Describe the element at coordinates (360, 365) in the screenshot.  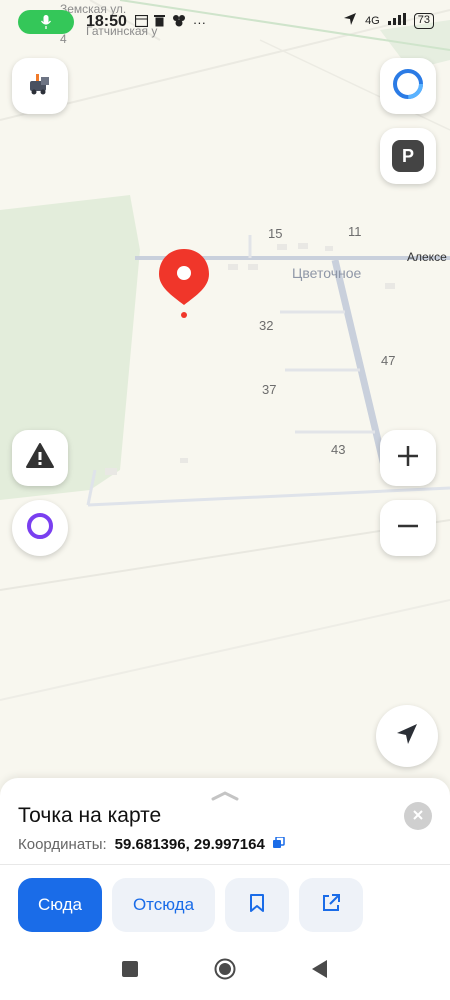
I see `road` at that location.